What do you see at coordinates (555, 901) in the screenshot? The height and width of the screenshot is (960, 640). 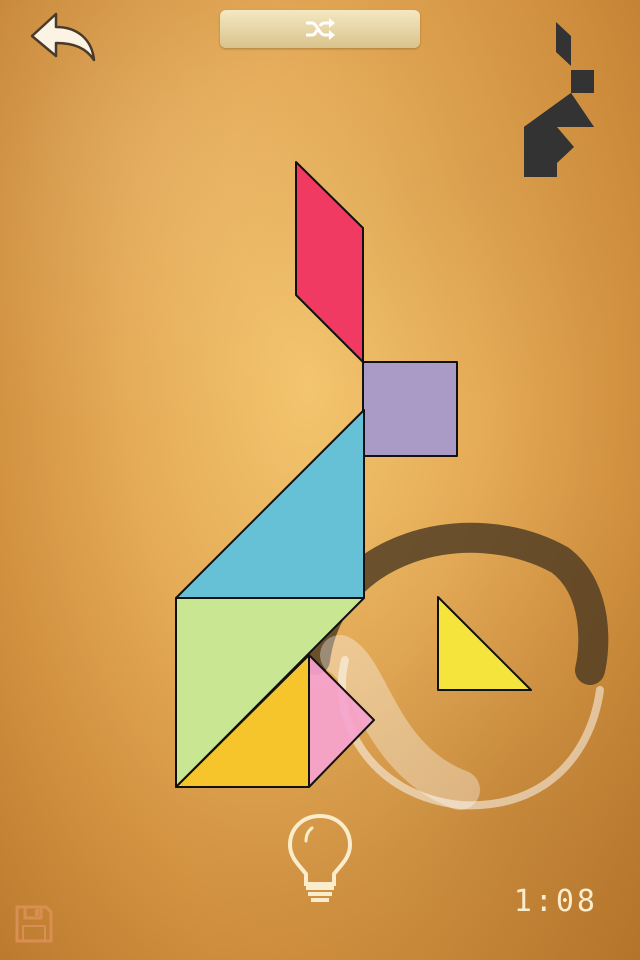 I see `timer: 1:08` at bounding box center [555, 901].